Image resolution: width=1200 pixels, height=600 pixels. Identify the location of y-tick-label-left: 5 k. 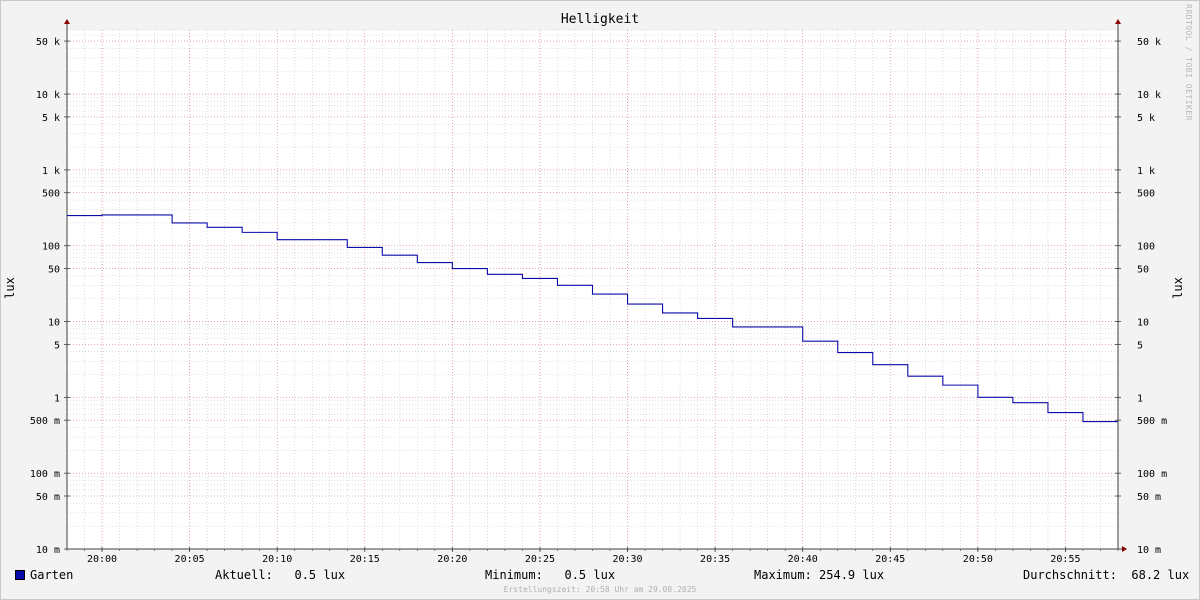
(51, 118).